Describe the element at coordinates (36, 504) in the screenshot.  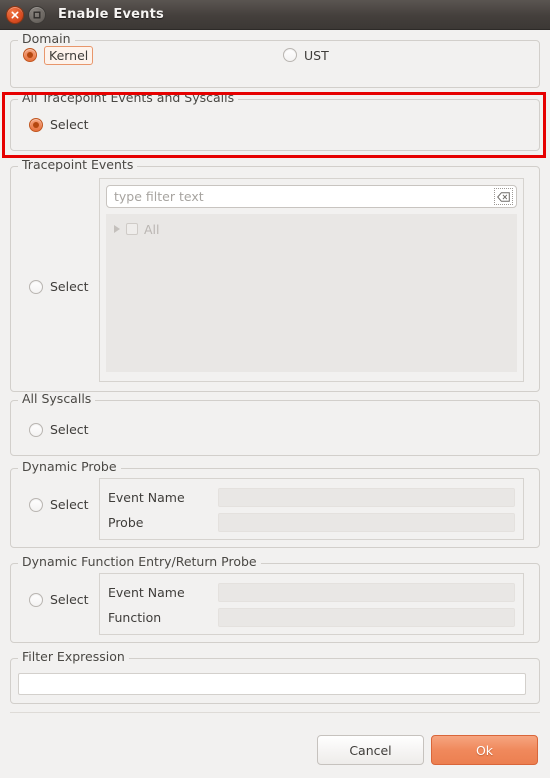
I see `radio-dynamic-probe-indicator` at that location.